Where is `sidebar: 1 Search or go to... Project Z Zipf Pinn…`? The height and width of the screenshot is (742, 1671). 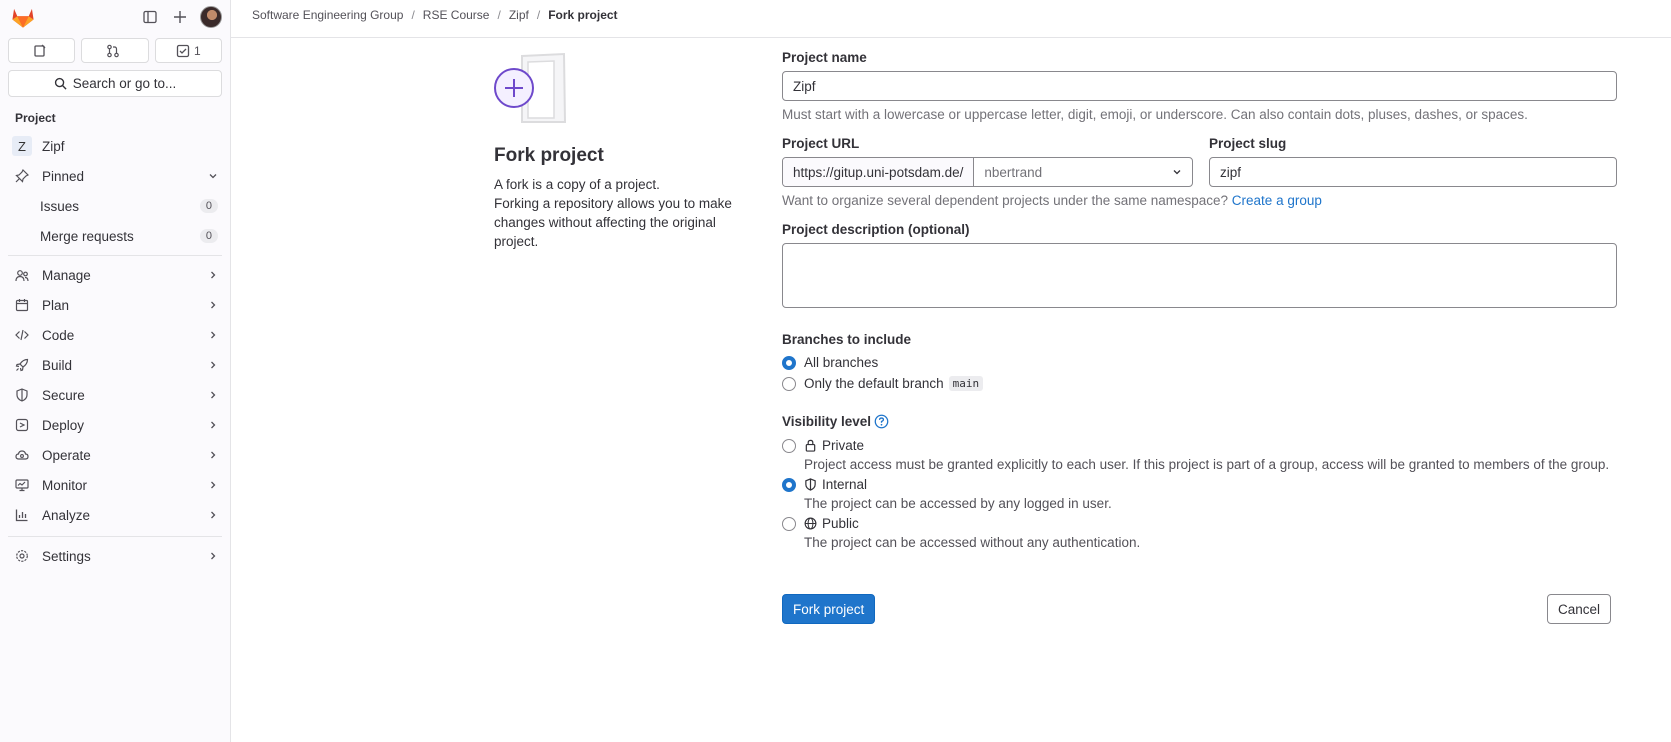
sidebar: 1 Search or go to... Project Z Zipf Pinn… is located at coordinates (115, 371).